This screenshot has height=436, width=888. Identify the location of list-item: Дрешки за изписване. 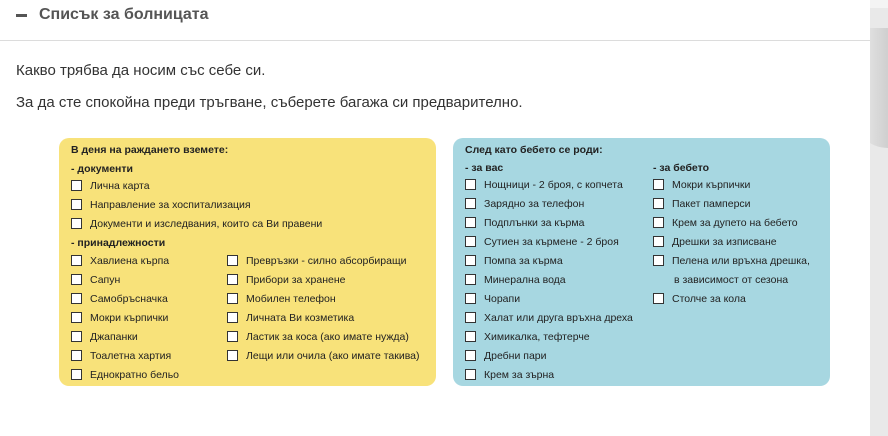
(715, 243).